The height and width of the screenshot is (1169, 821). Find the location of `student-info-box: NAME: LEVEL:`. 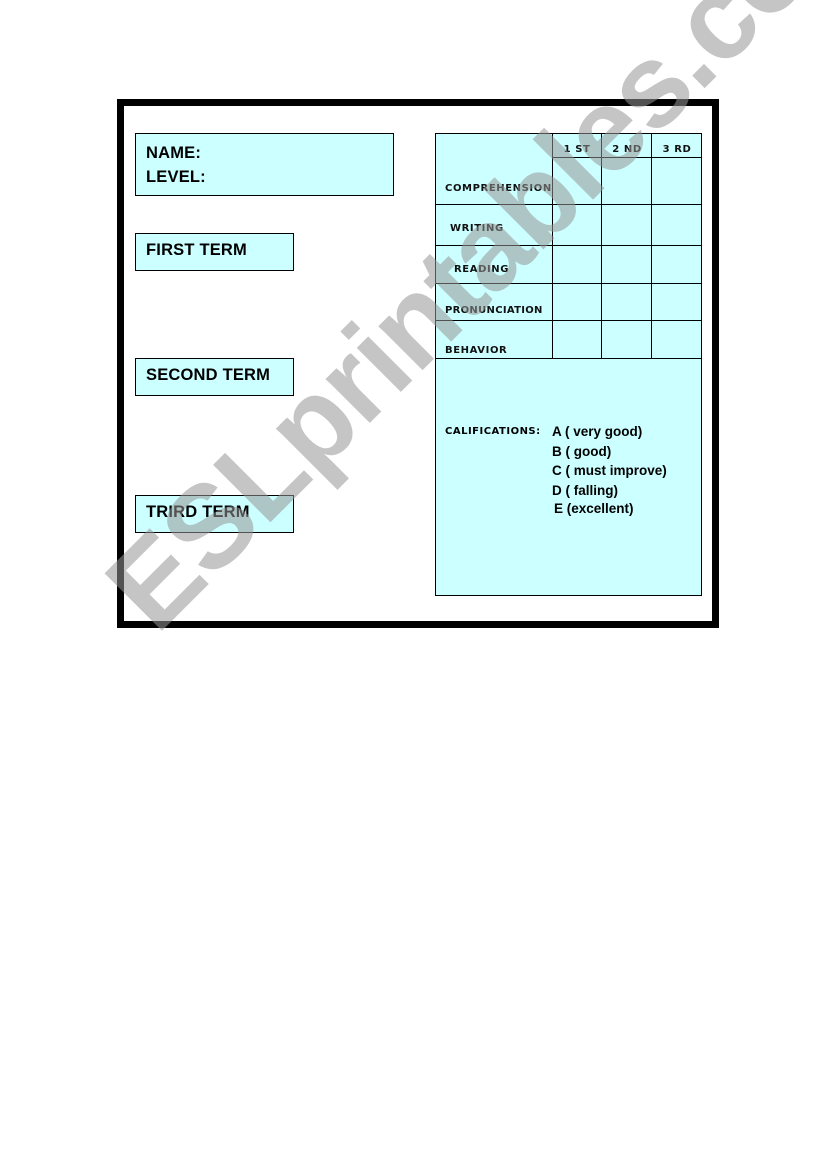

student-info-box: NAME: LEVEL: is located at coordinates (264, 164).